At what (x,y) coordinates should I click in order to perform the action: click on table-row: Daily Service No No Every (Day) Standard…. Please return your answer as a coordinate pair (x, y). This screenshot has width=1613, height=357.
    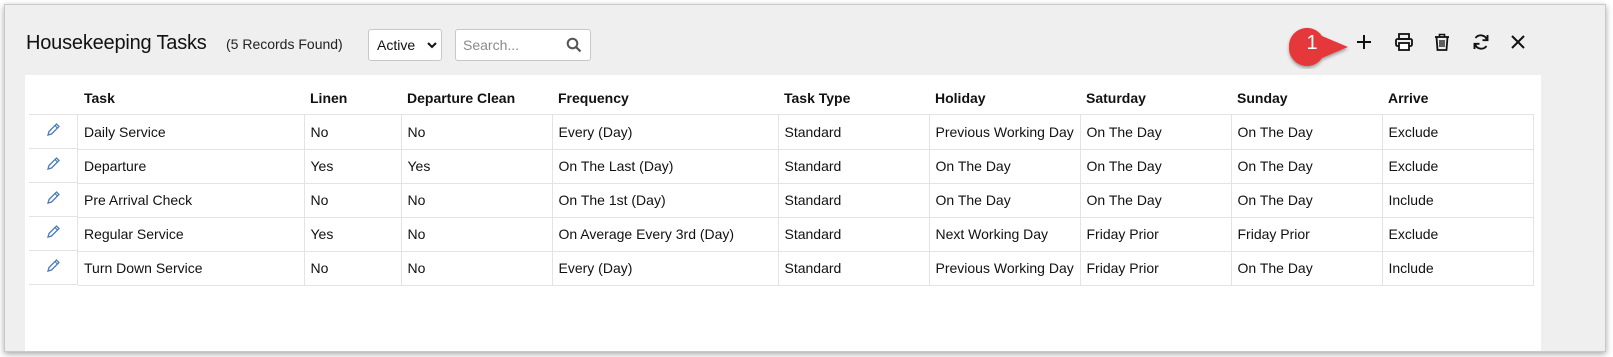
    Looking at the image, I should click on (781, 132).